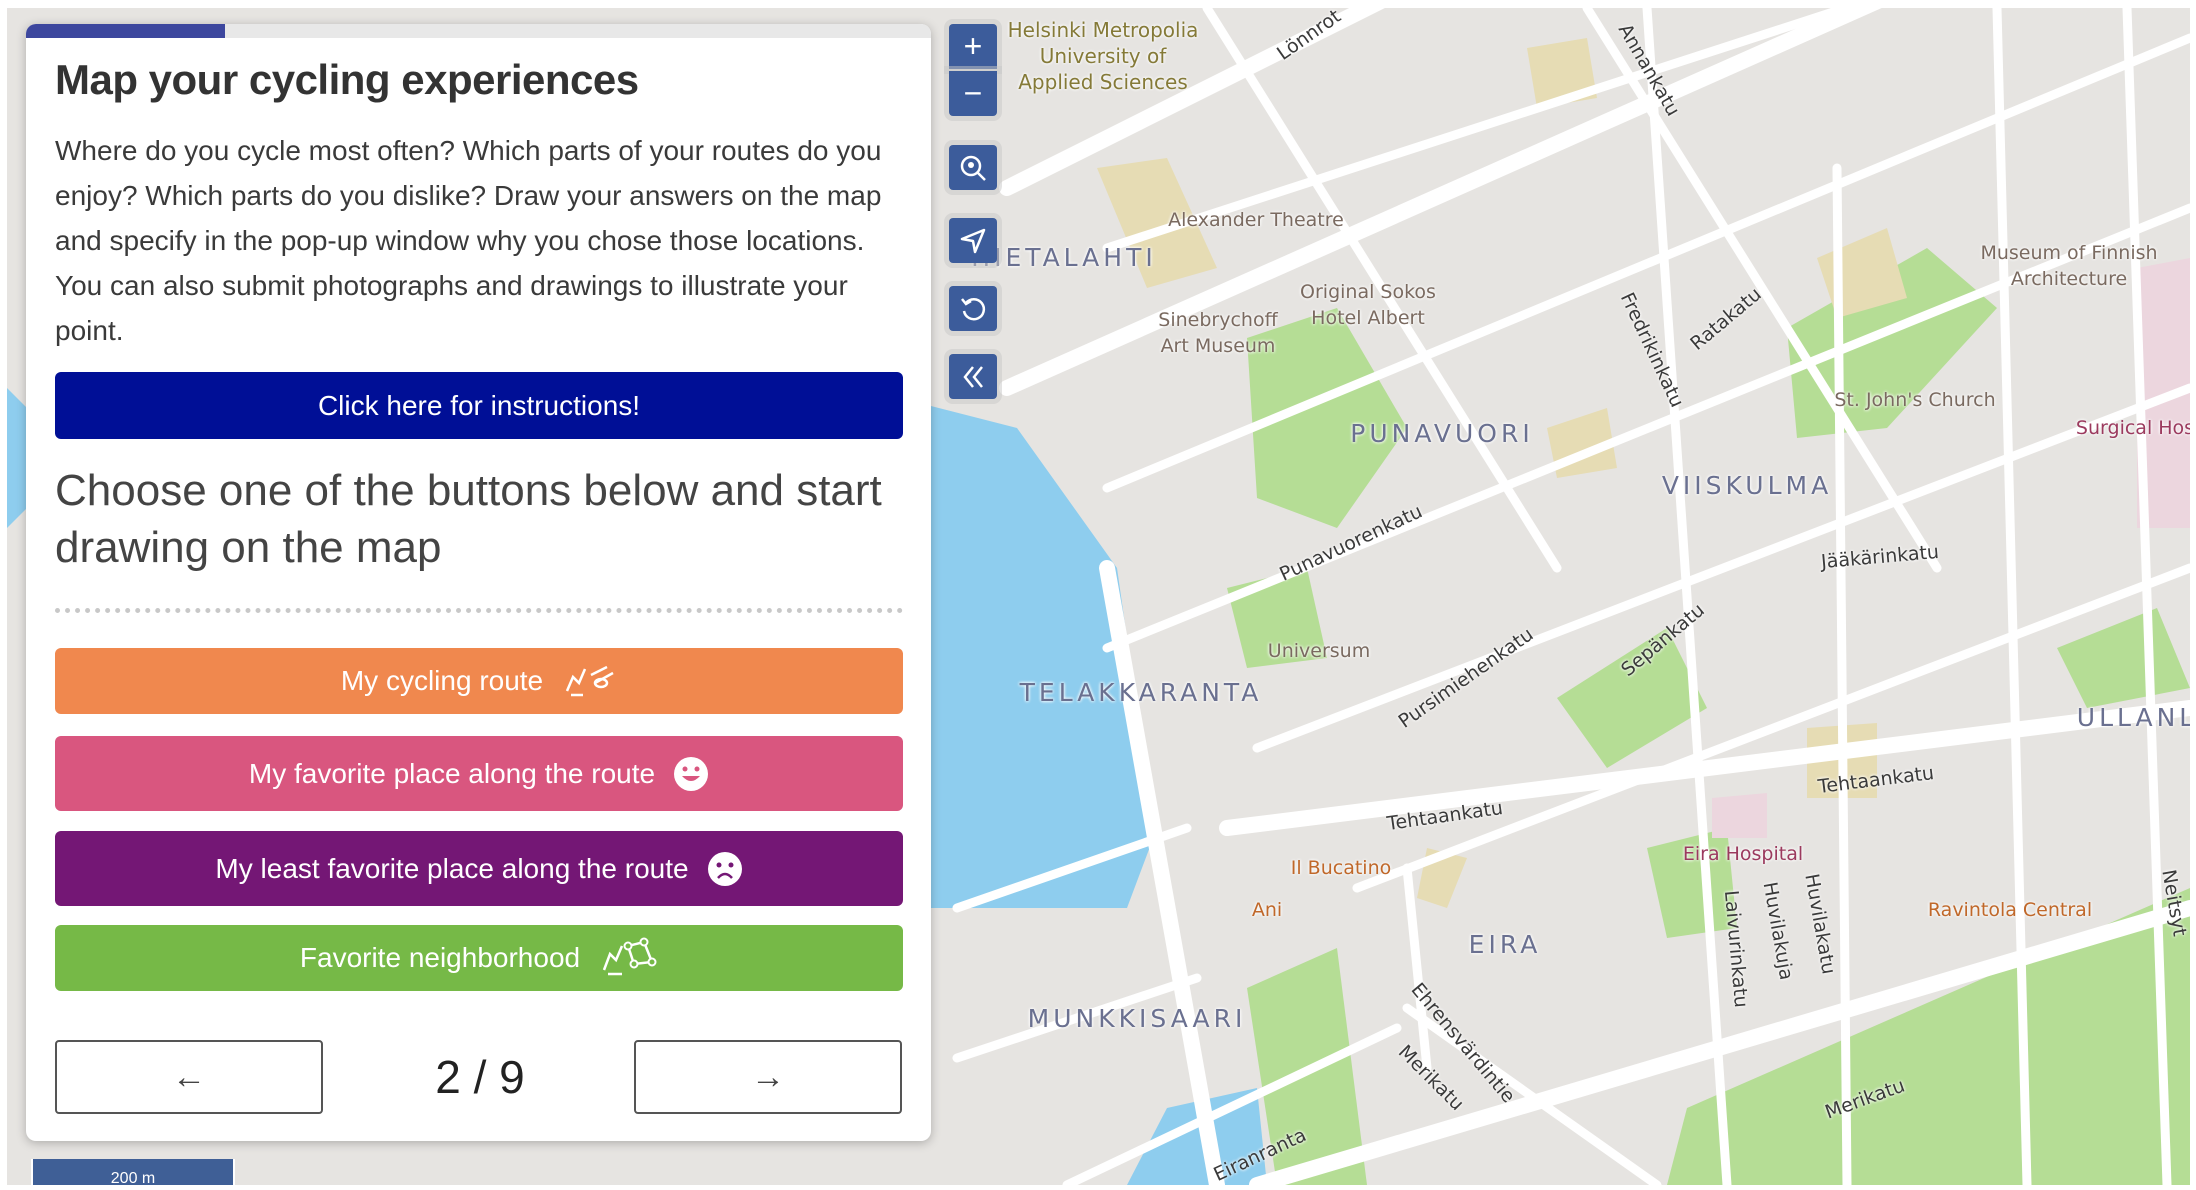 The width and height of the screenshot is (2196, 1190). I want to click on button-label: Favorite neighborhood, so click(440, 957).